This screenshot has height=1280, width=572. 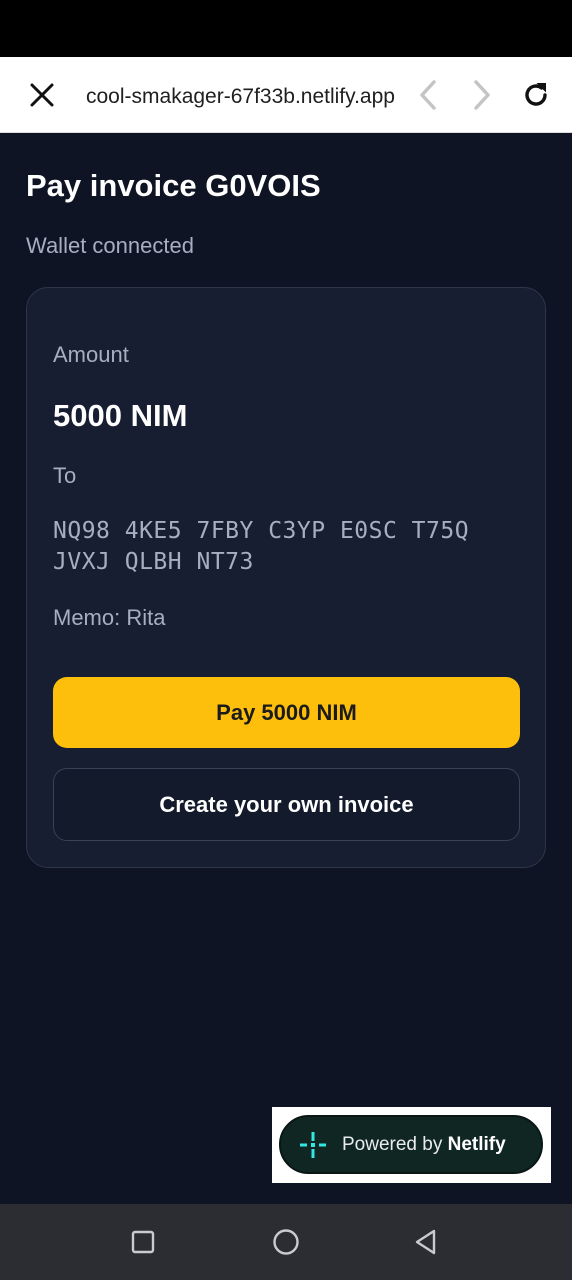 I want to click on back-button, so click(x=428, y=95).